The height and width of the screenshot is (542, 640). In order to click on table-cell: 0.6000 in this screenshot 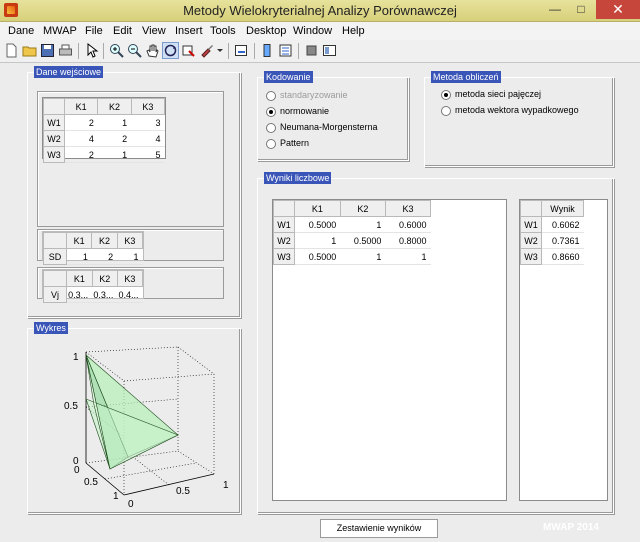, I will do `click(408, 224)`.